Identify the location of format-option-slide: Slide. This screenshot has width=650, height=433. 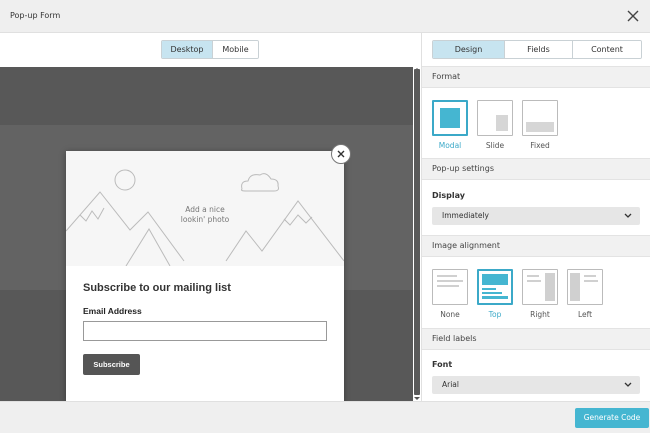
(495, 125).